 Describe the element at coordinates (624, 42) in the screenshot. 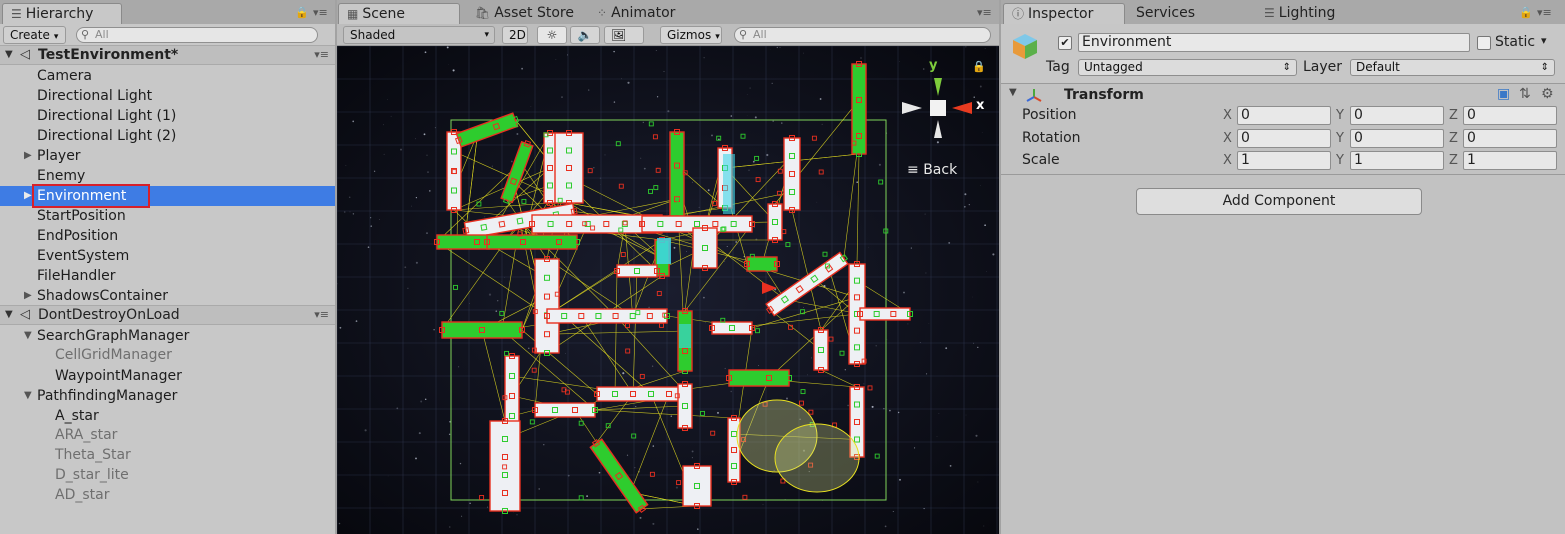

I see `effects-toggle-button: 🖼▾` at that location.